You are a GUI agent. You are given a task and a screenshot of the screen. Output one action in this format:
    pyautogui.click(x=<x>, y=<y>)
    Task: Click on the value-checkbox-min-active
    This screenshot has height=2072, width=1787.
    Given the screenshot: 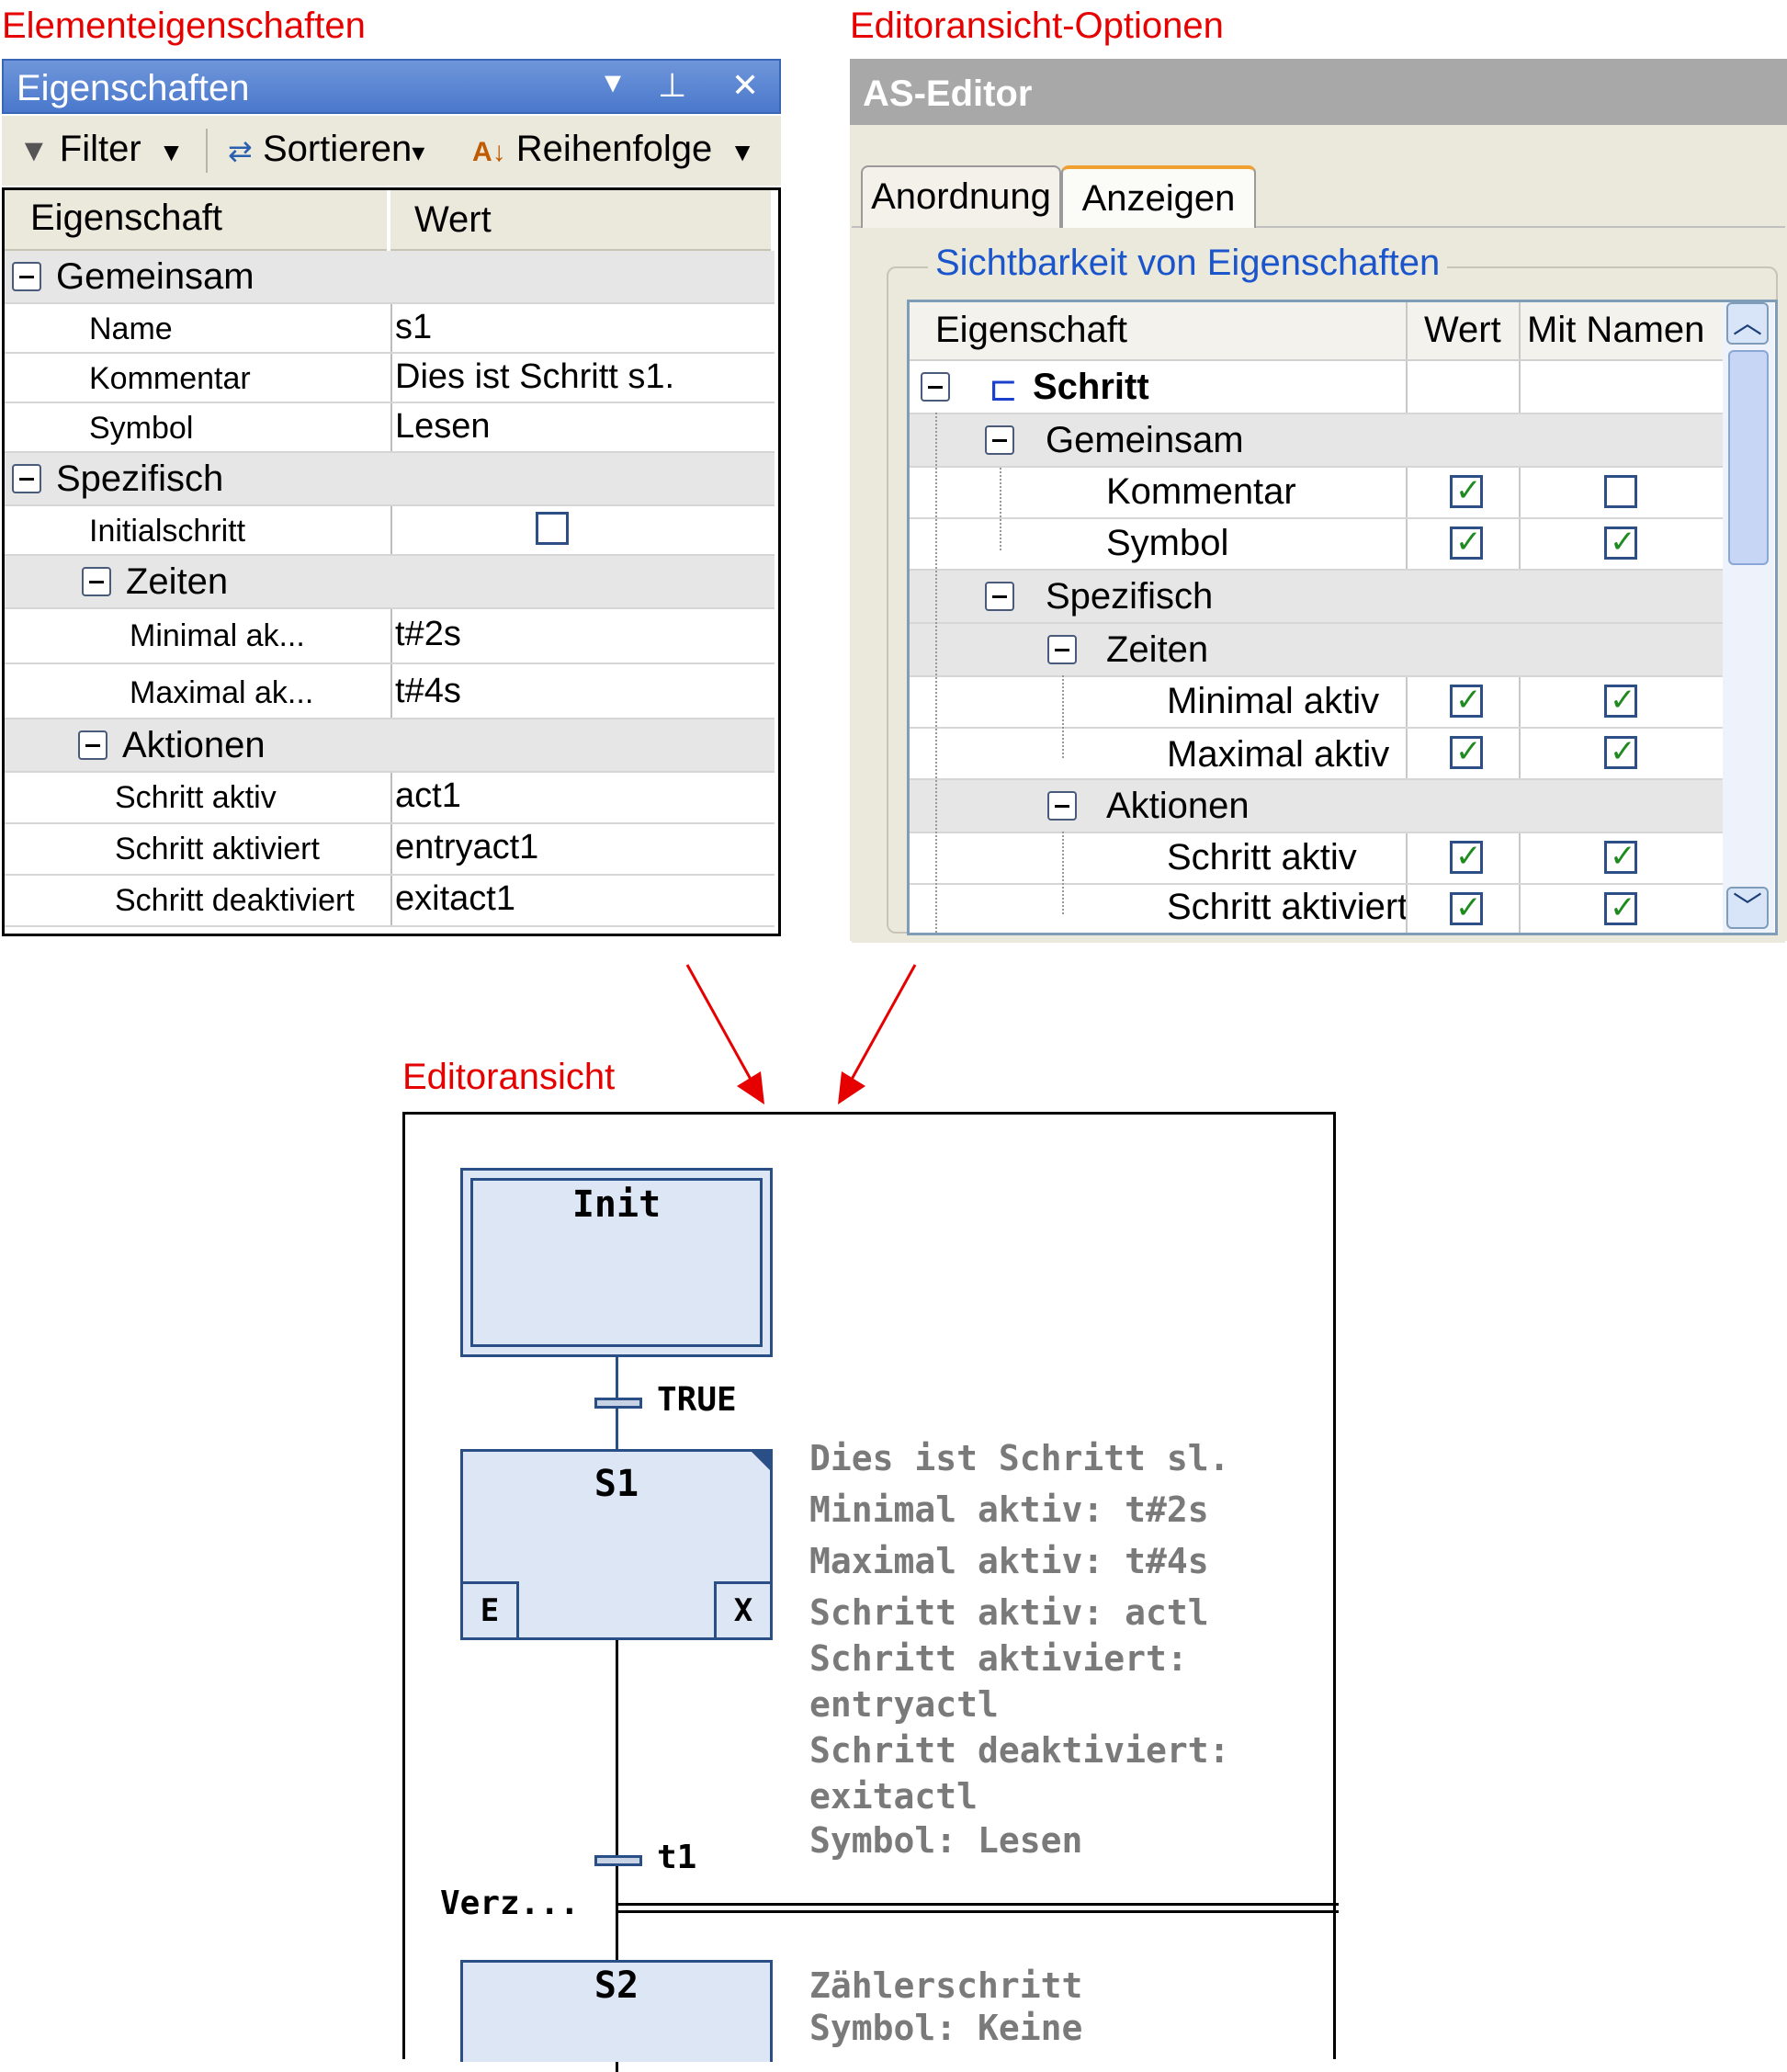 What is the action you would take?
    pyautogui.click(x=1466, y=700)
    